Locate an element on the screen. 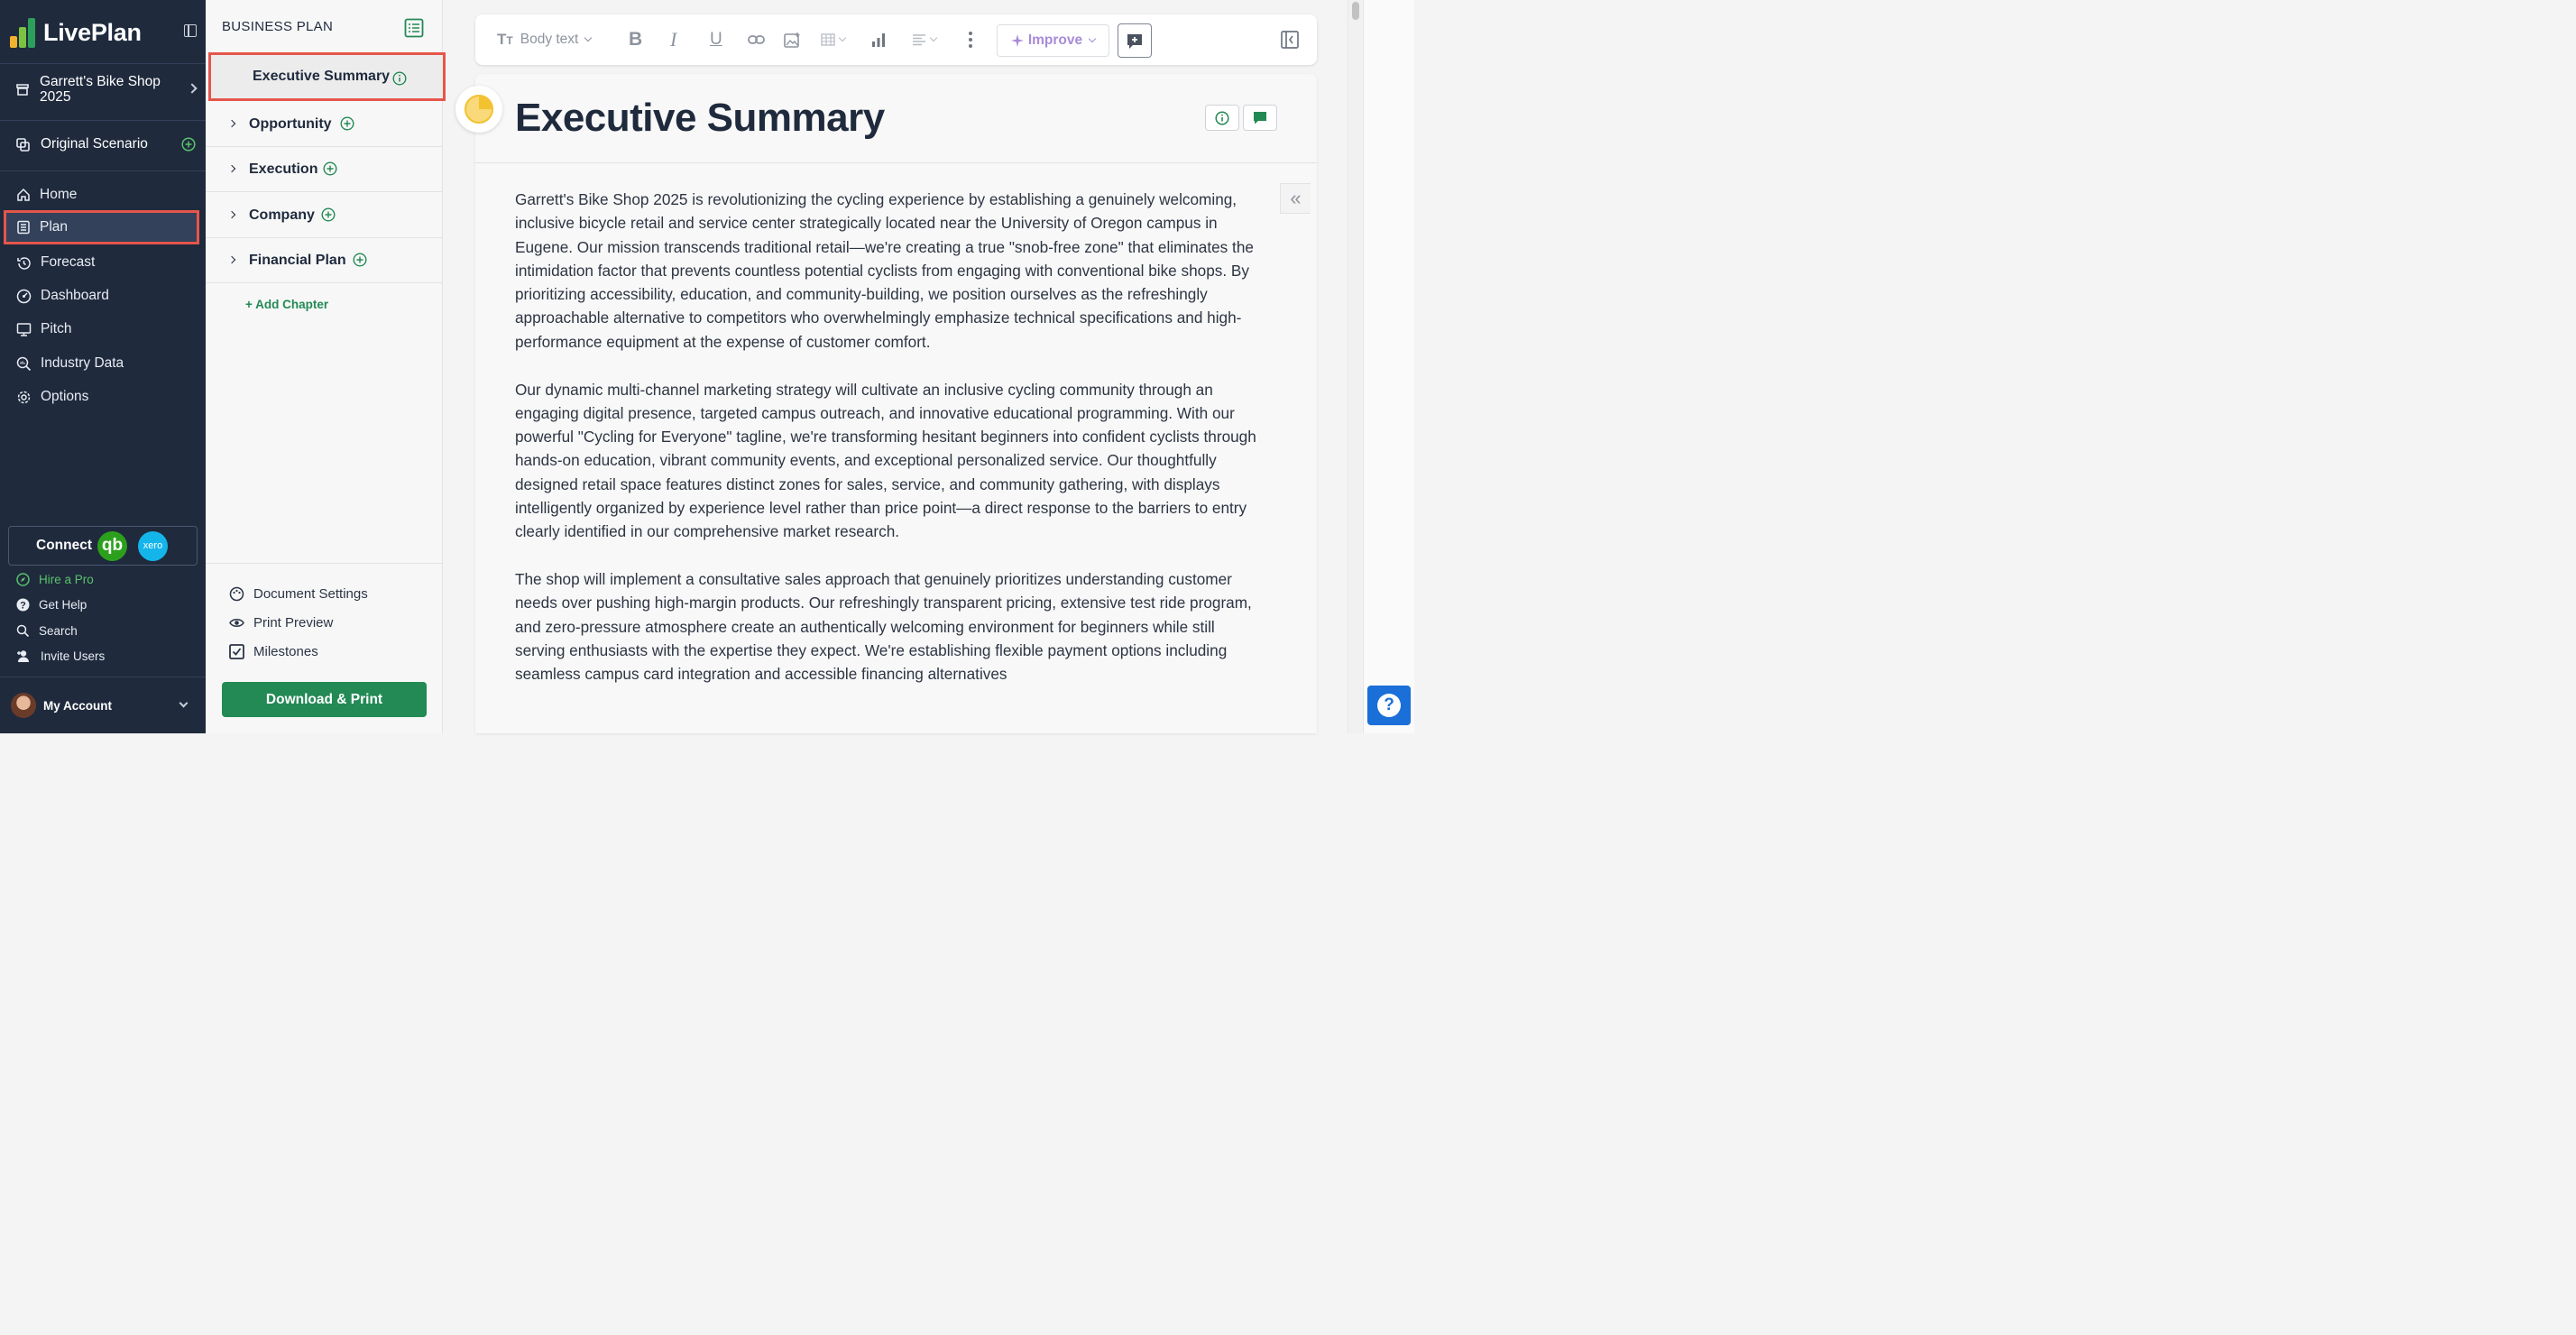 The image size is (2576, 1335). align-dropdown is located at coordinates (925, 39).